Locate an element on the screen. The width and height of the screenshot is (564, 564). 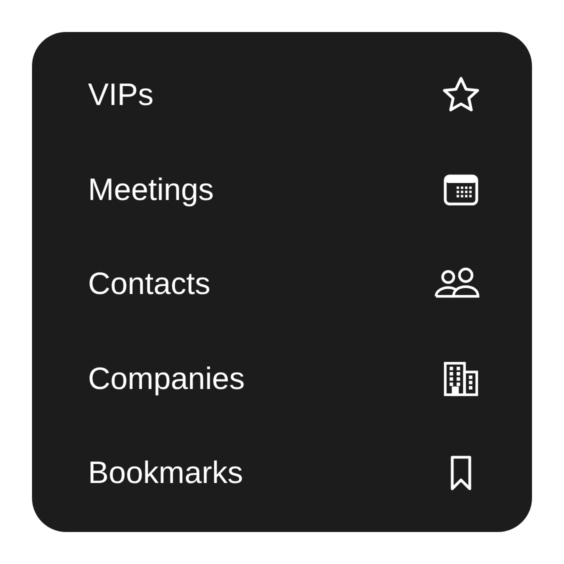
menu-item-label: Bookmarks is located at coordinates (166, 473).